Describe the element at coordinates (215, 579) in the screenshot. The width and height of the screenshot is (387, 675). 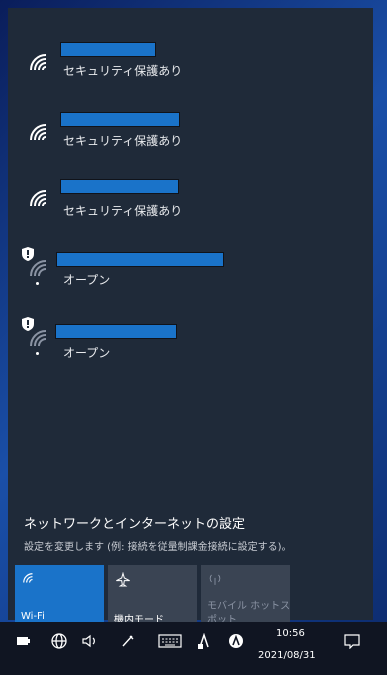
I see `hotspot-icon` at that location.